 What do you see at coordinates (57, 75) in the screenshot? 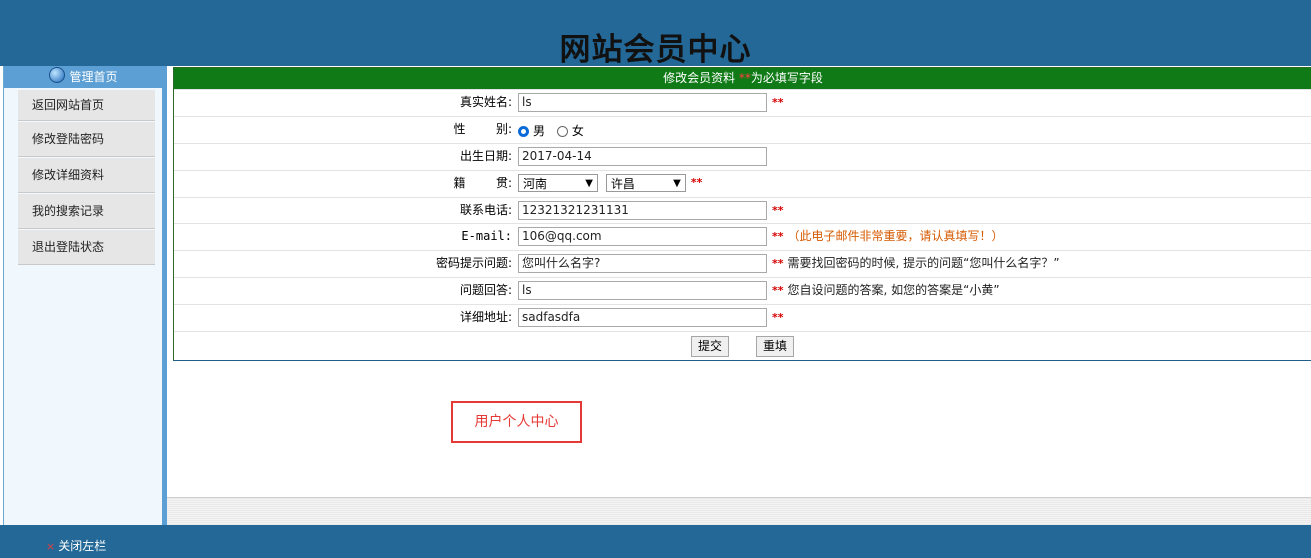
I see `globe-icon` at bounding box center [57, 75].